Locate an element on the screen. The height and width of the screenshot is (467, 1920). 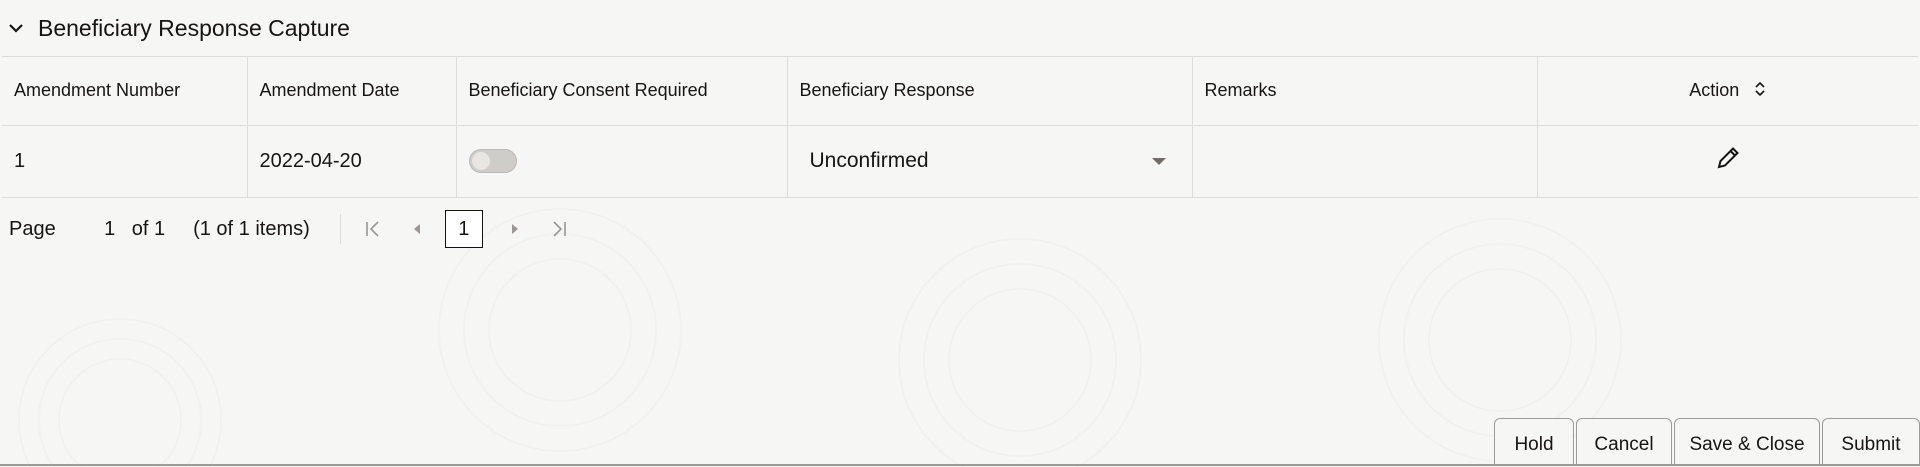
col-amendment-date: Amendment Date is located at coordinates (352, 91).